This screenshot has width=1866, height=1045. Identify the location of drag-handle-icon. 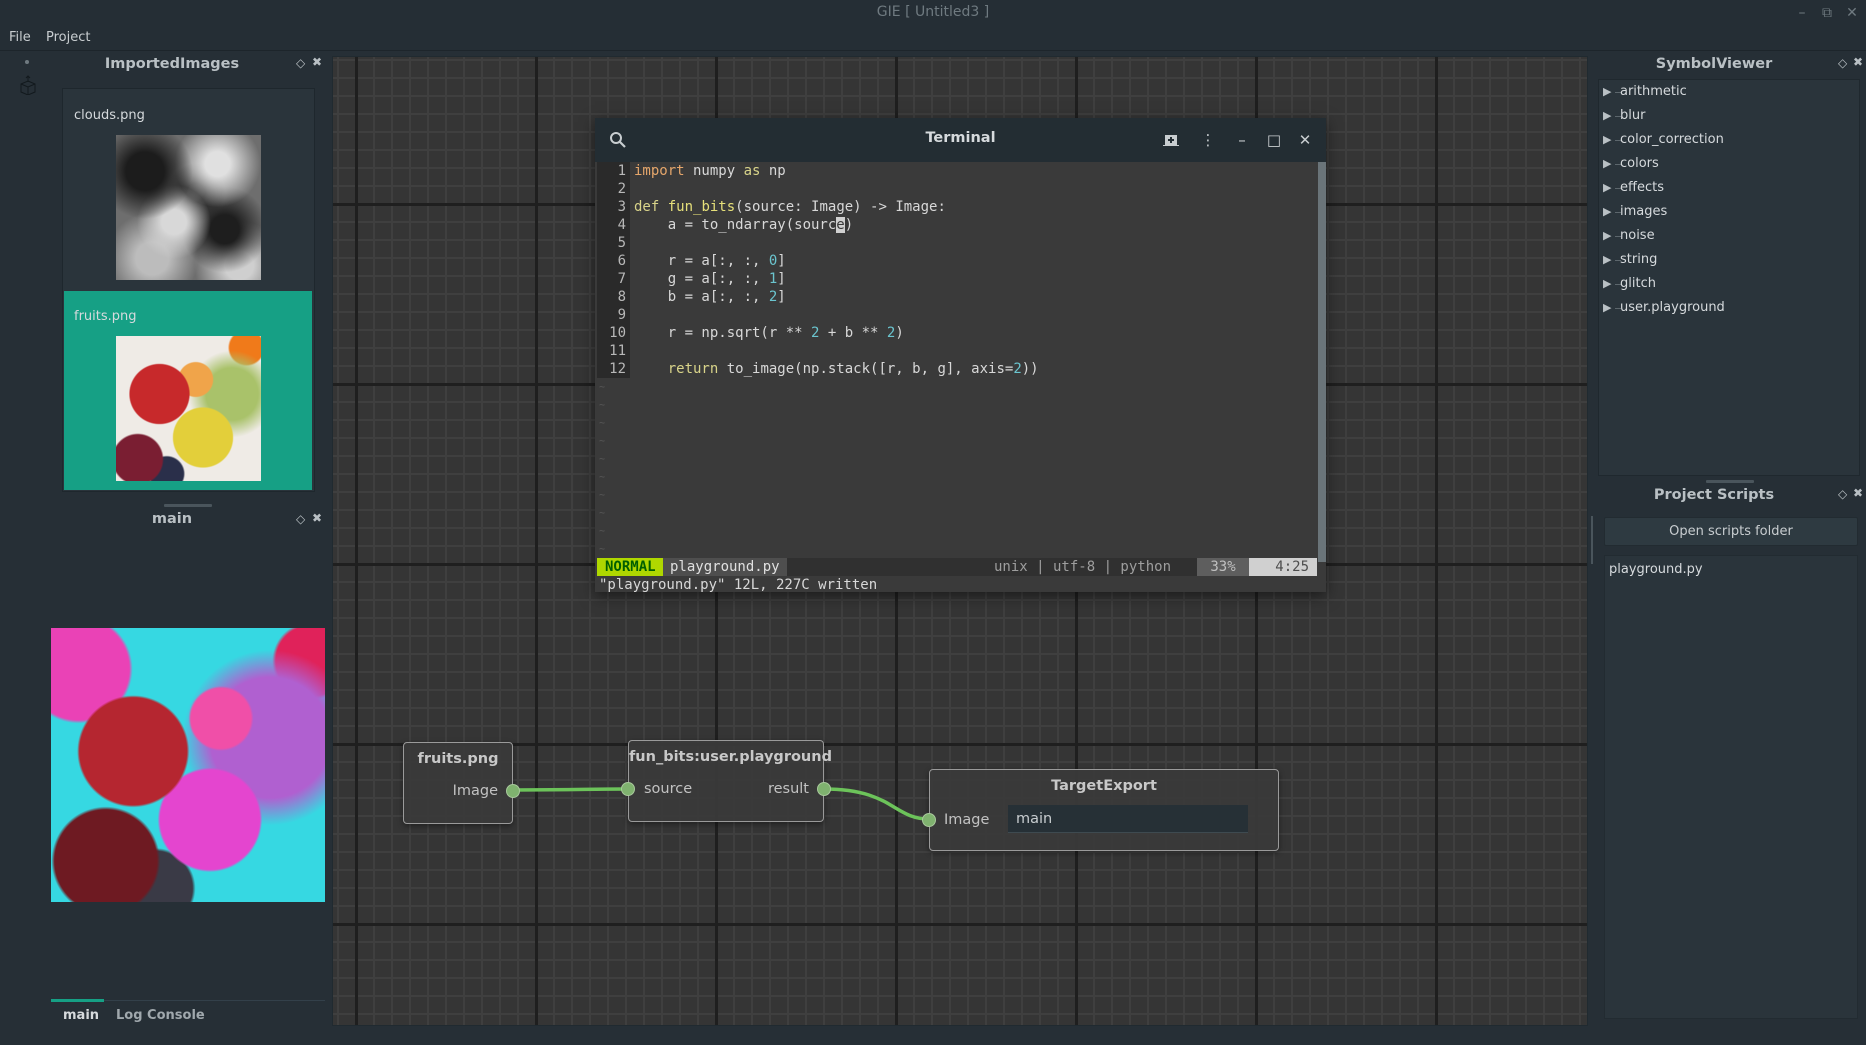
(27, 62).